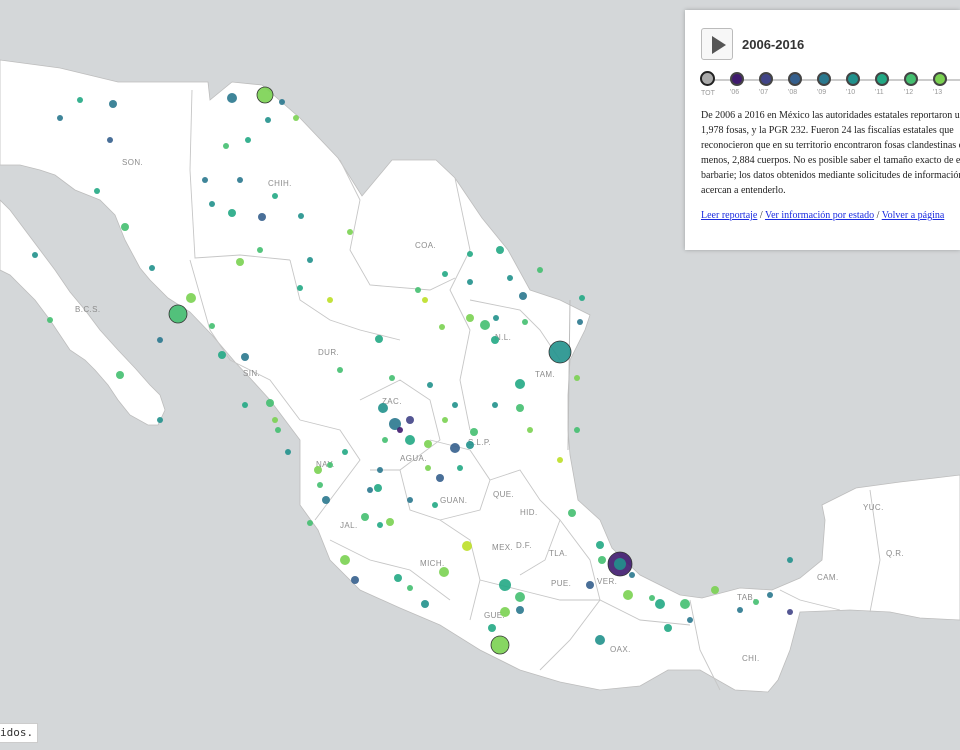 This screenshot has width=960, height=750. Describe the element at coordinates (860, 84) in the screenshot. I see `timeline-year: '10` at that location.